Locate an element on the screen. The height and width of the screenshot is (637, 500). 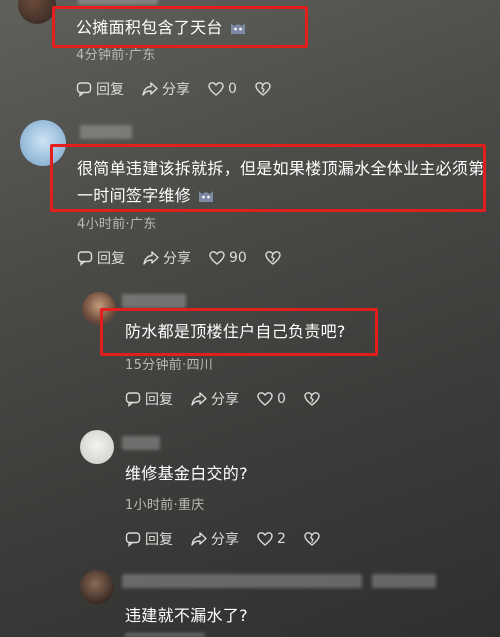
comment-meta: 4小时前·广东 is located at coordinates (117, 224).